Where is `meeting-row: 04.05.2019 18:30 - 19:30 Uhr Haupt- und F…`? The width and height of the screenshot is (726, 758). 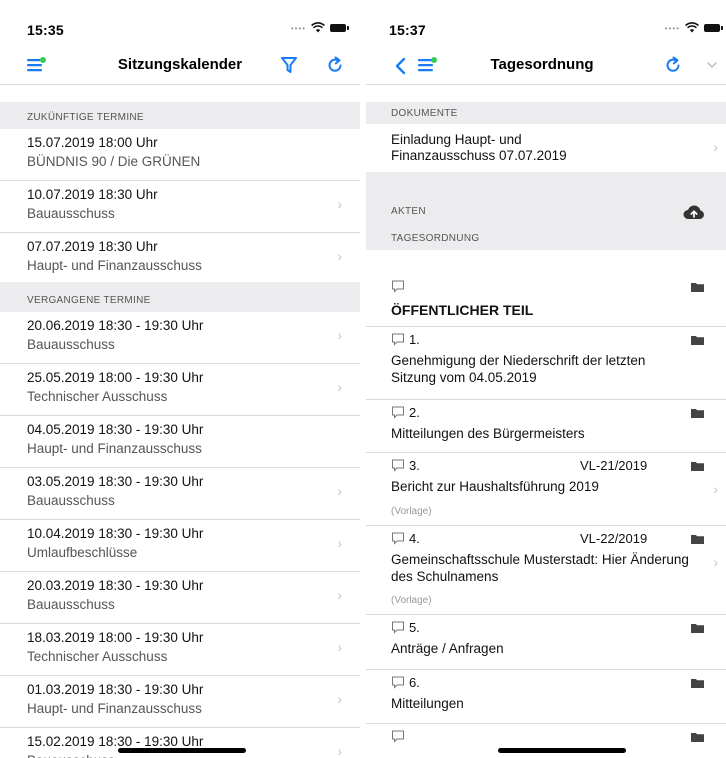 meeting-row: 04.05.2019 18:30 - 19:30 Uhr Haupt- und F… is located at coordinates (180, 442).